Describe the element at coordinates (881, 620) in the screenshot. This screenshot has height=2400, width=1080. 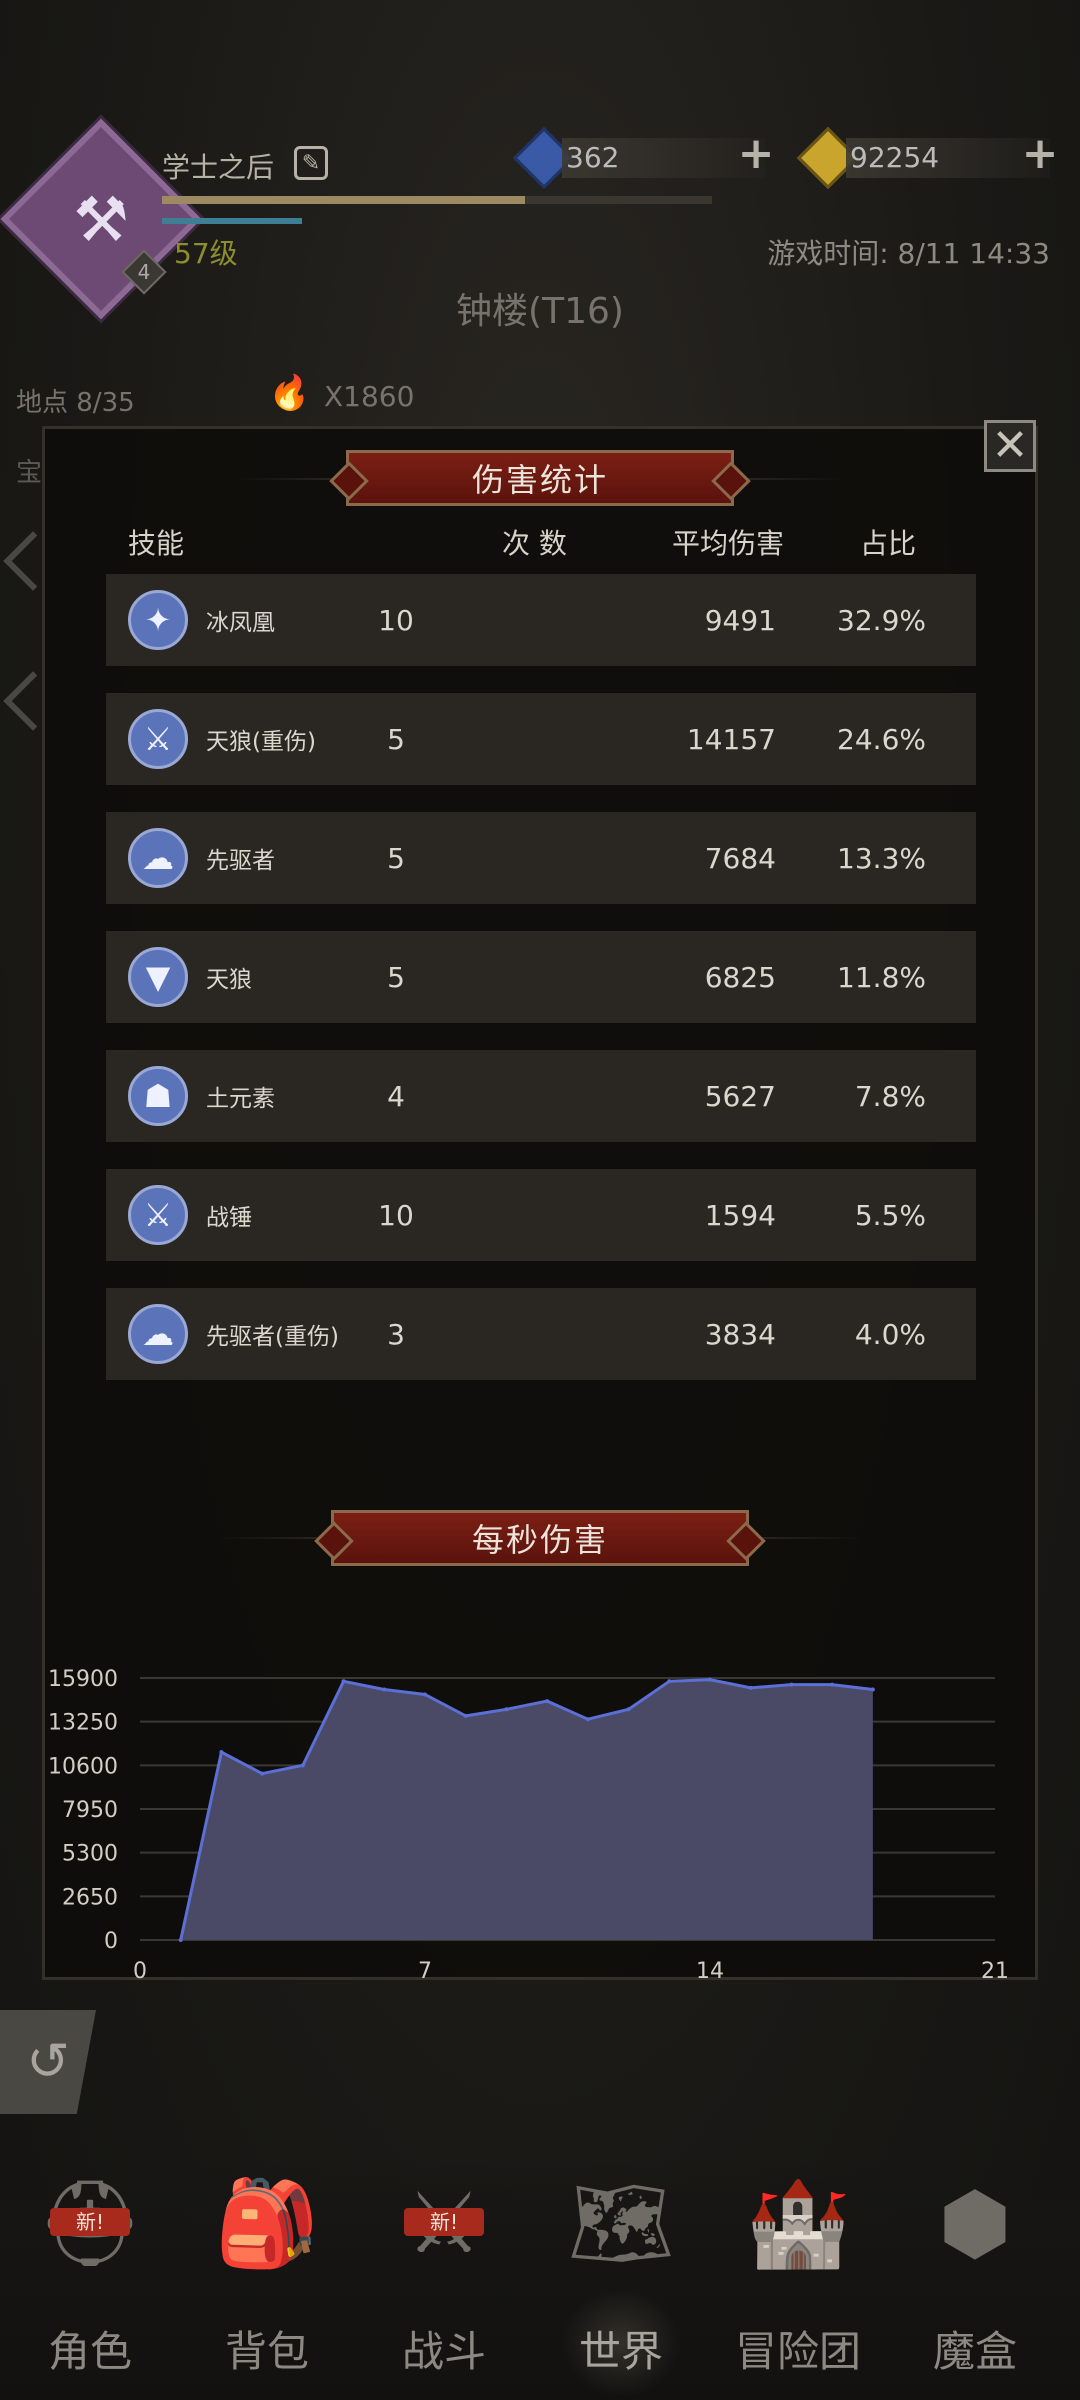
I see `skill-percent: 32.9%` at that location.